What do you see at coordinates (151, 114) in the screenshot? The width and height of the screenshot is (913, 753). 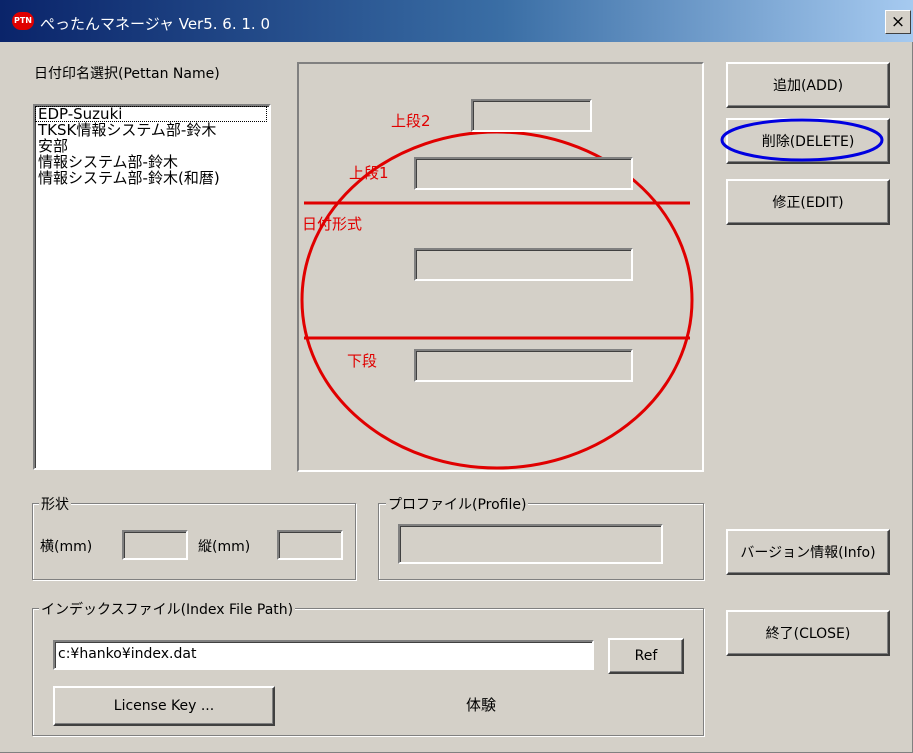 I see `list-item: EDP-Suzuki` at bounding box center [151, 114].